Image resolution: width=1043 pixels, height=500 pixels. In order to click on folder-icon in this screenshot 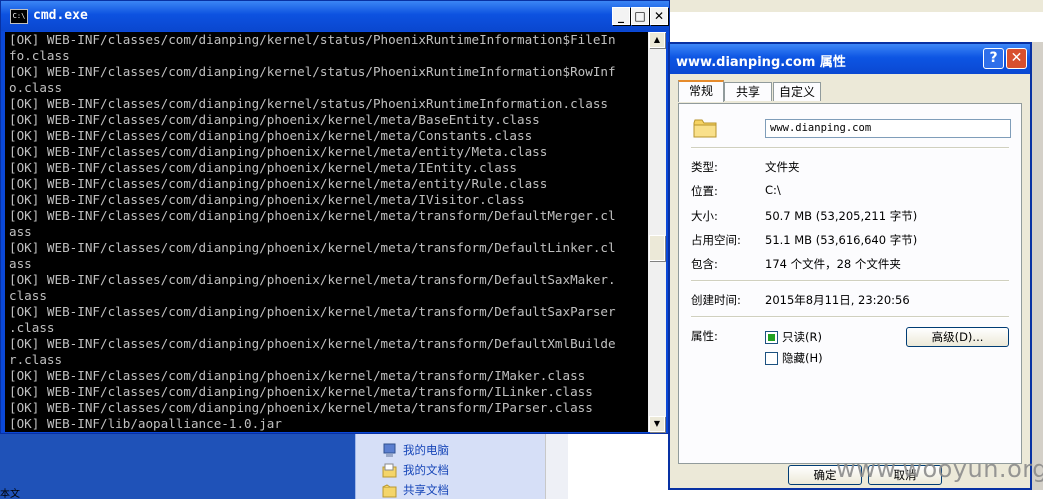, I will do `click(705, 128)`.